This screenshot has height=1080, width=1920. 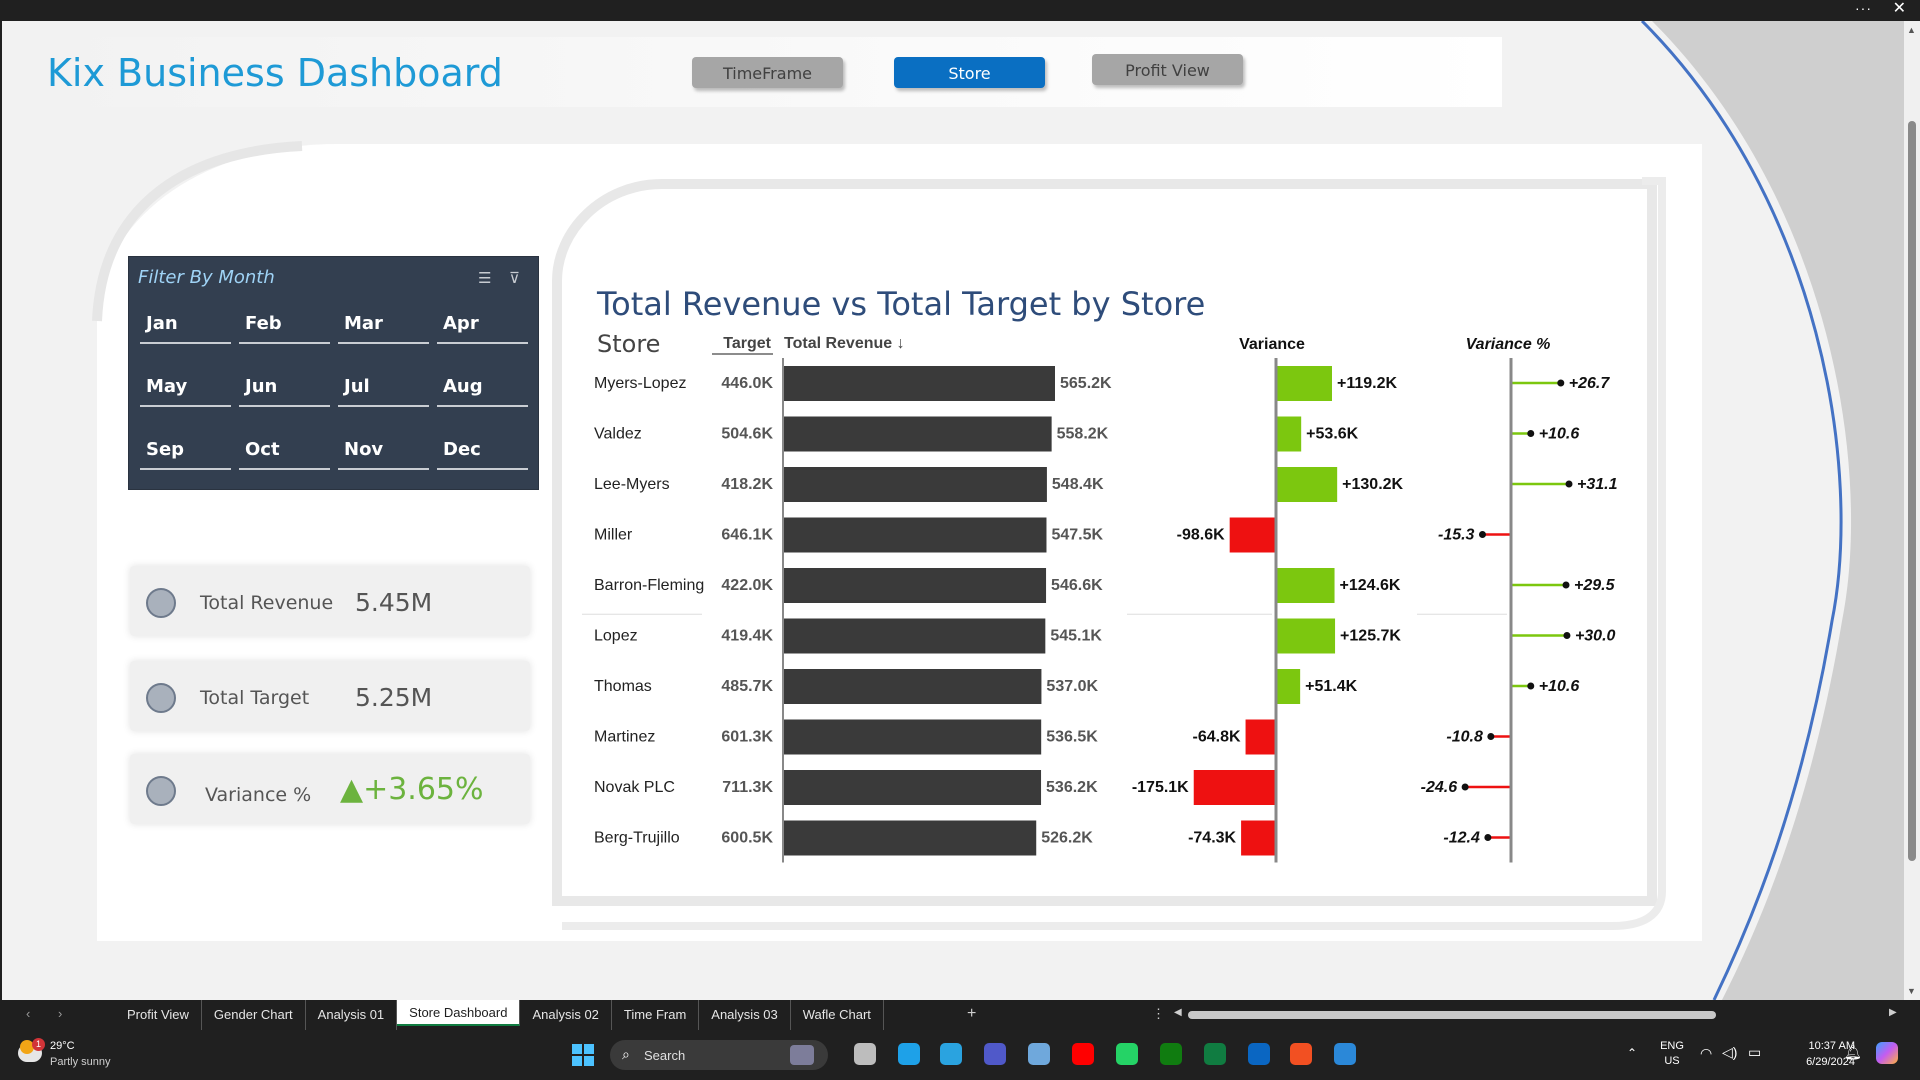 I want to click on variance-value: +124.6K, so click(x=1370, y=585).